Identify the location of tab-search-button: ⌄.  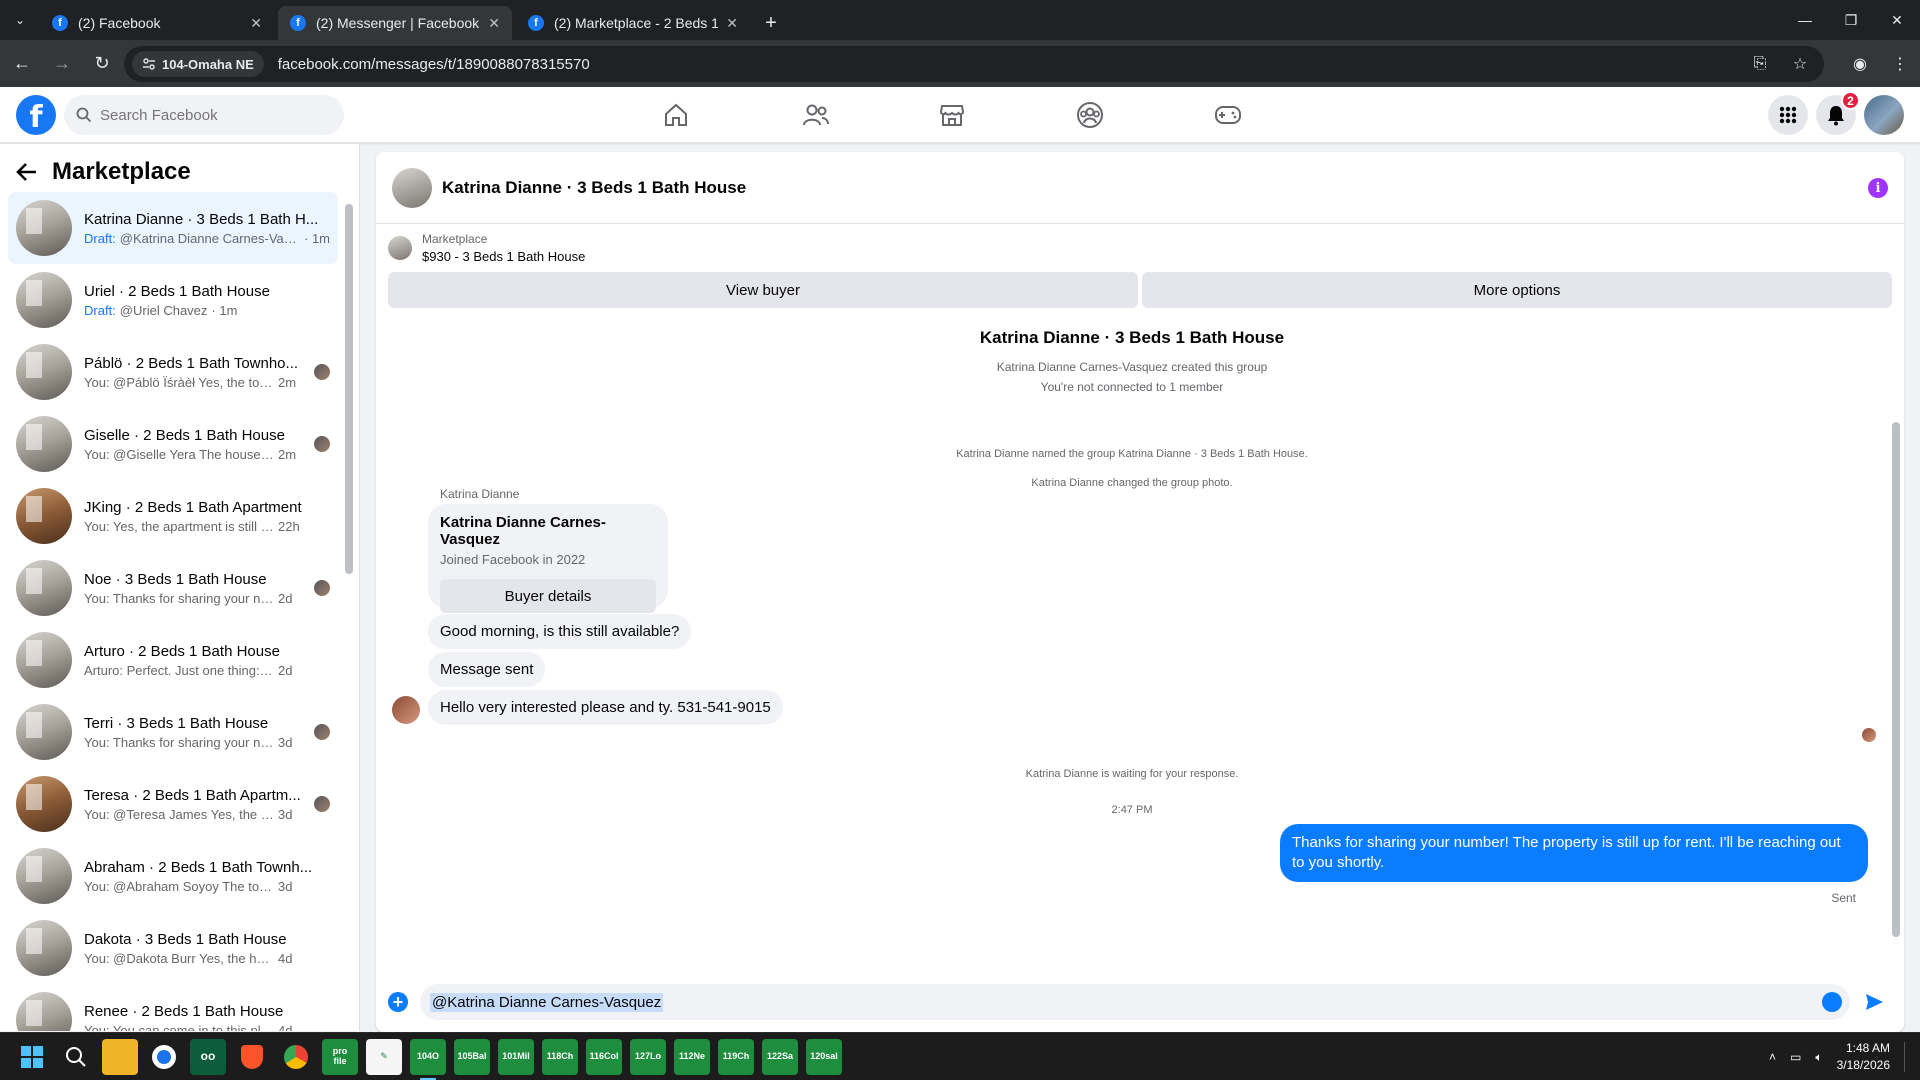
(20, 20).